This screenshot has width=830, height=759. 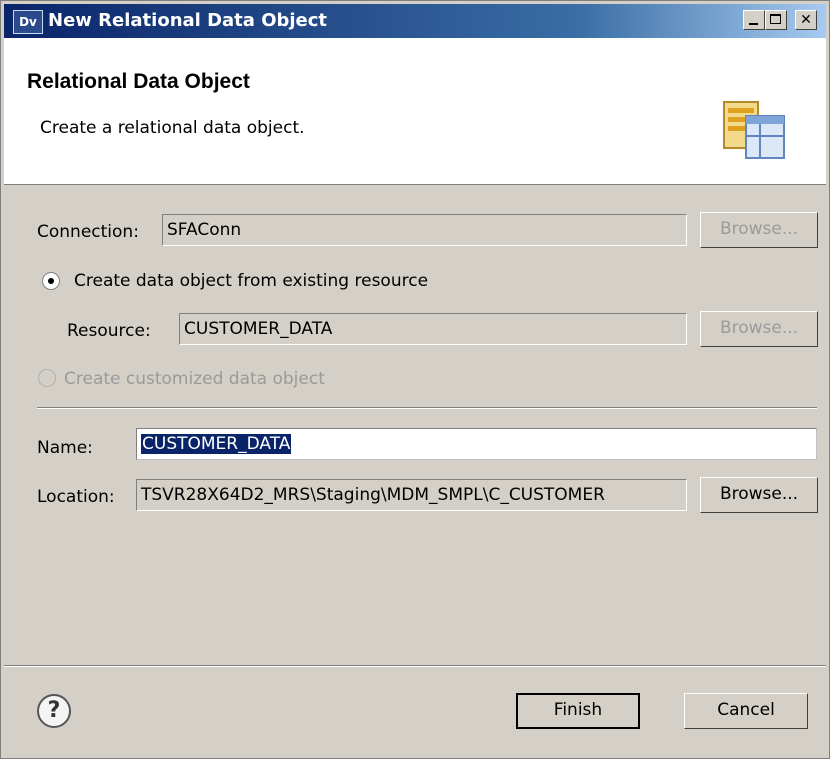 What do you see at coordinates (88, 232) in the screenshot?
I see `connection-label: Connection:` at bounding box center [88, 232].